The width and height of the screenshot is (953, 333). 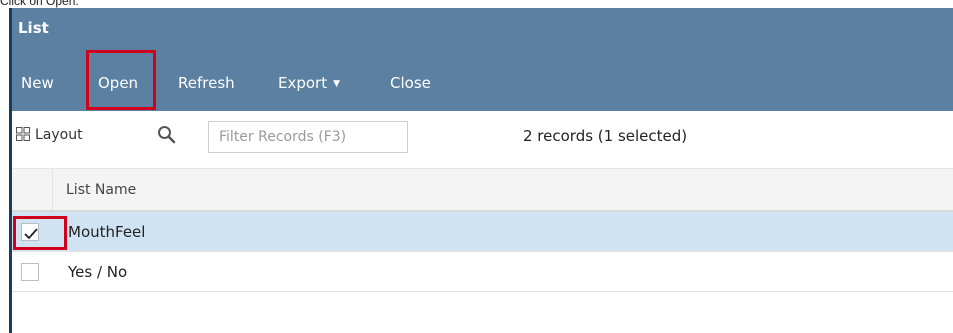 I want to click on open-button: Open, so click(x=118, y=83).